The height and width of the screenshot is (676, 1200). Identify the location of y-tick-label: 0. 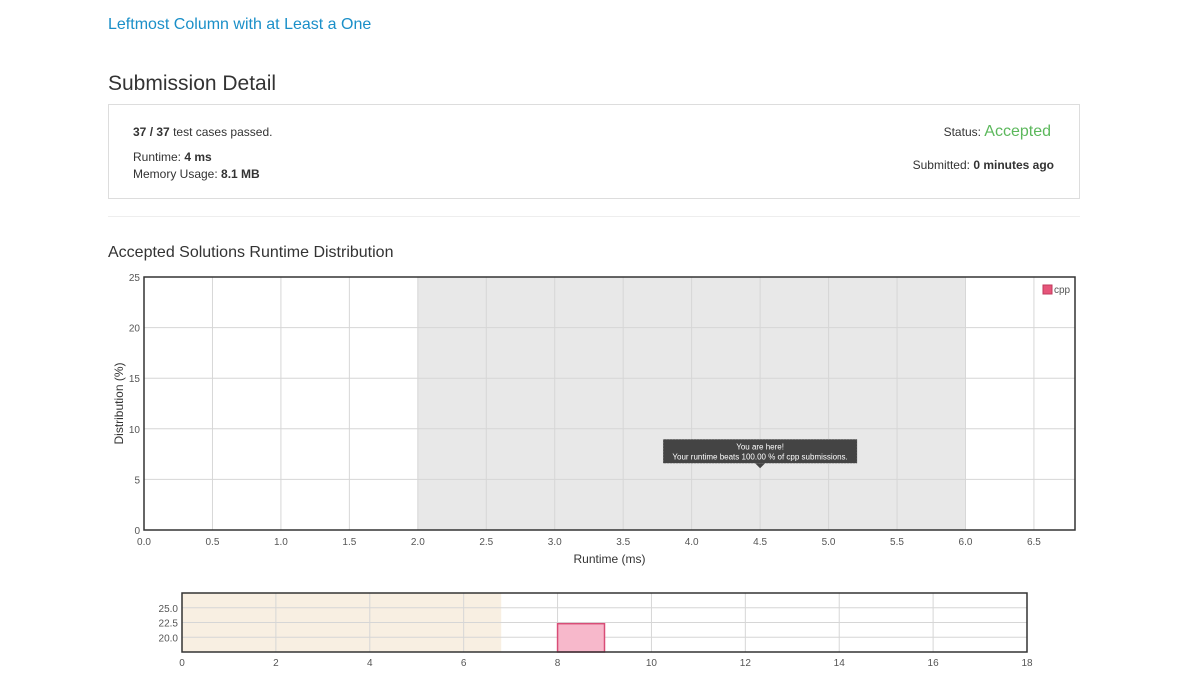
(137, 531).